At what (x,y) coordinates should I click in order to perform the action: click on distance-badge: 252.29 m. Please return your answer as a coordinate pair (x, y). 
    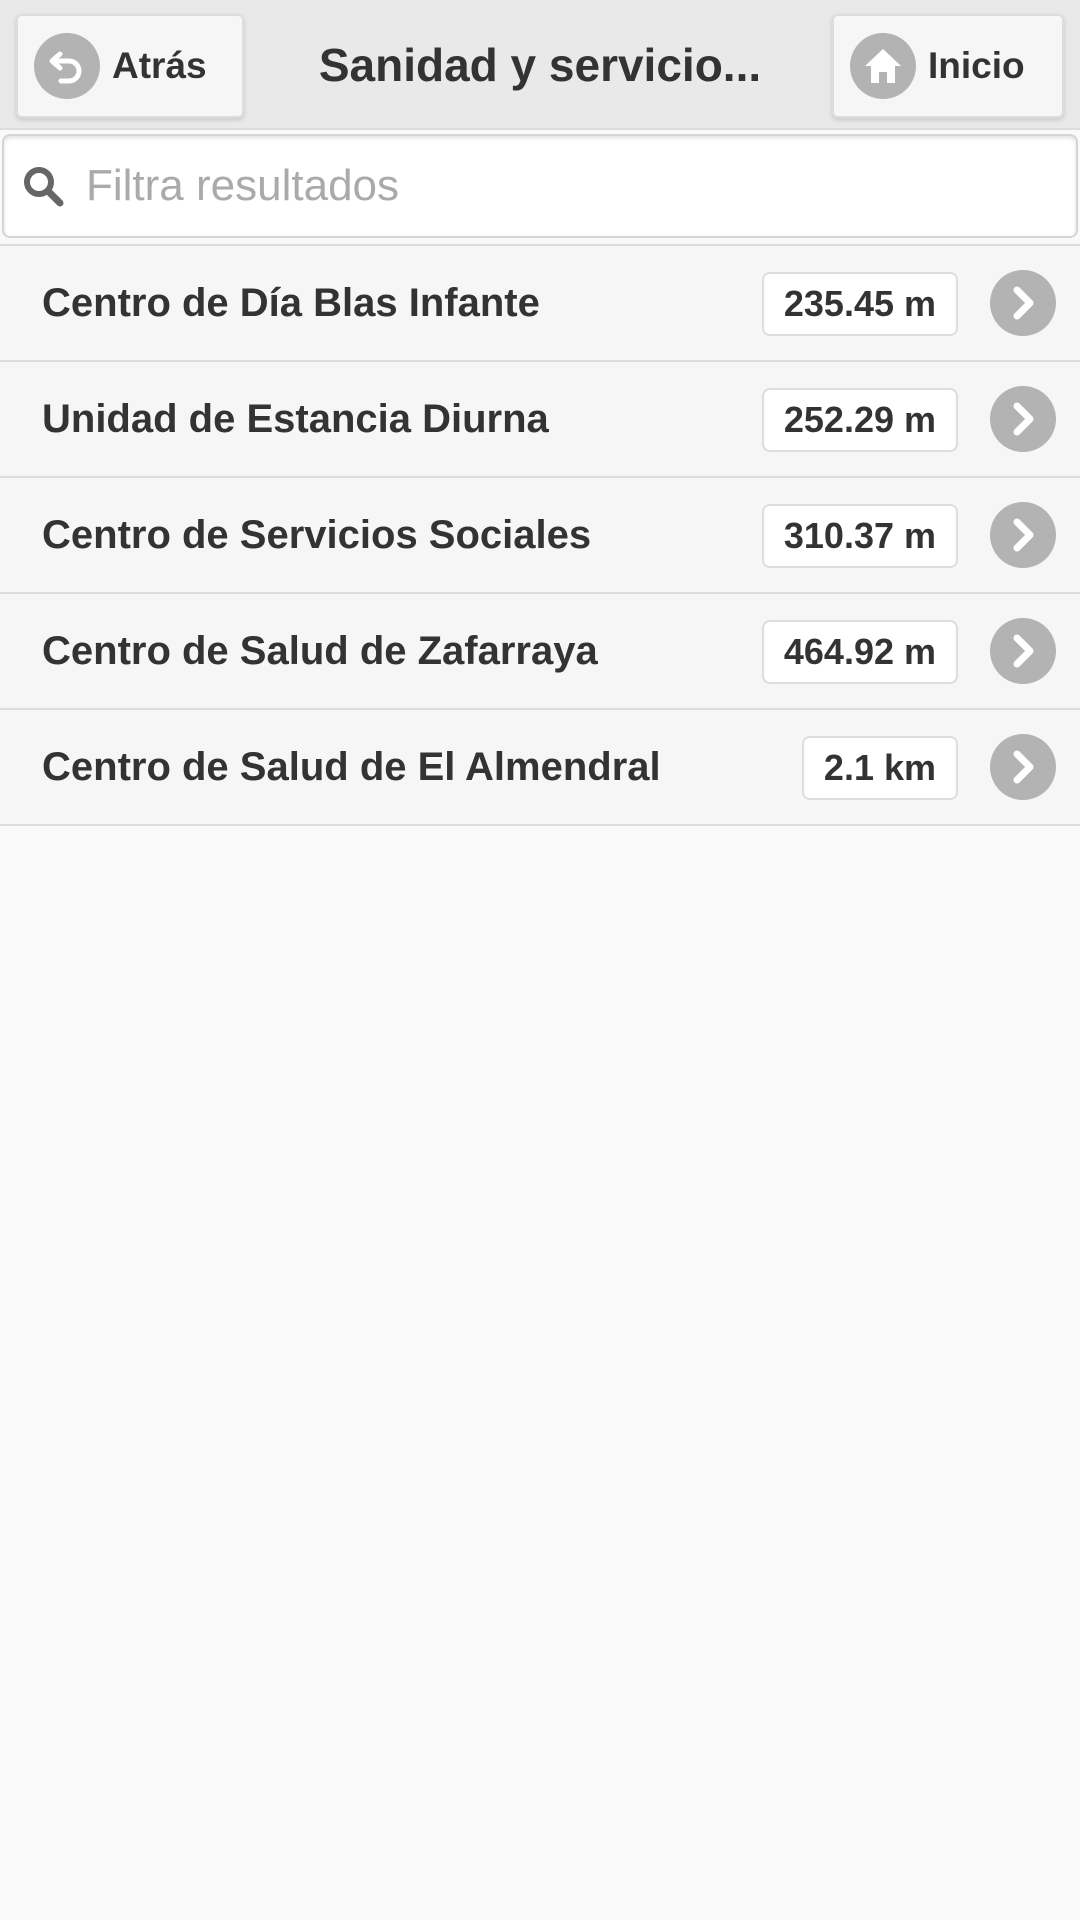
    Looking at the image, I should click on (859, 420).